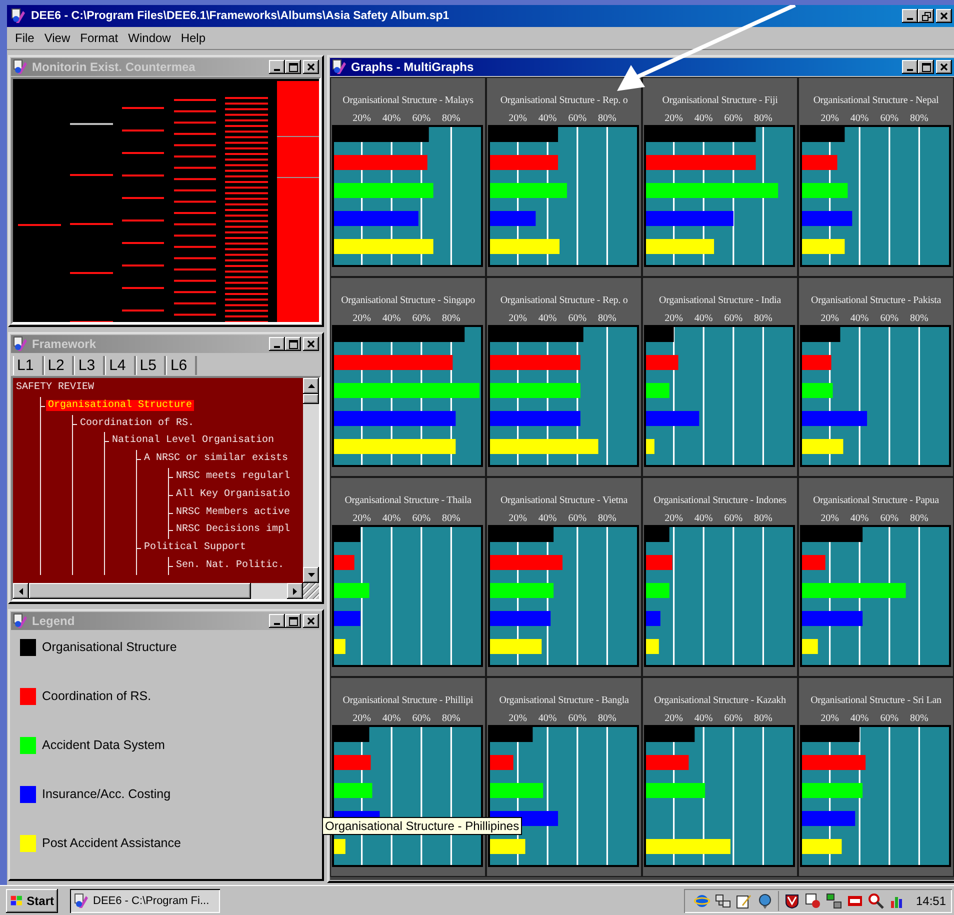  What do you see at coordinates (57, 38) in the screenshot?
I see `menu-item: View` at bounding box center [57, 38].